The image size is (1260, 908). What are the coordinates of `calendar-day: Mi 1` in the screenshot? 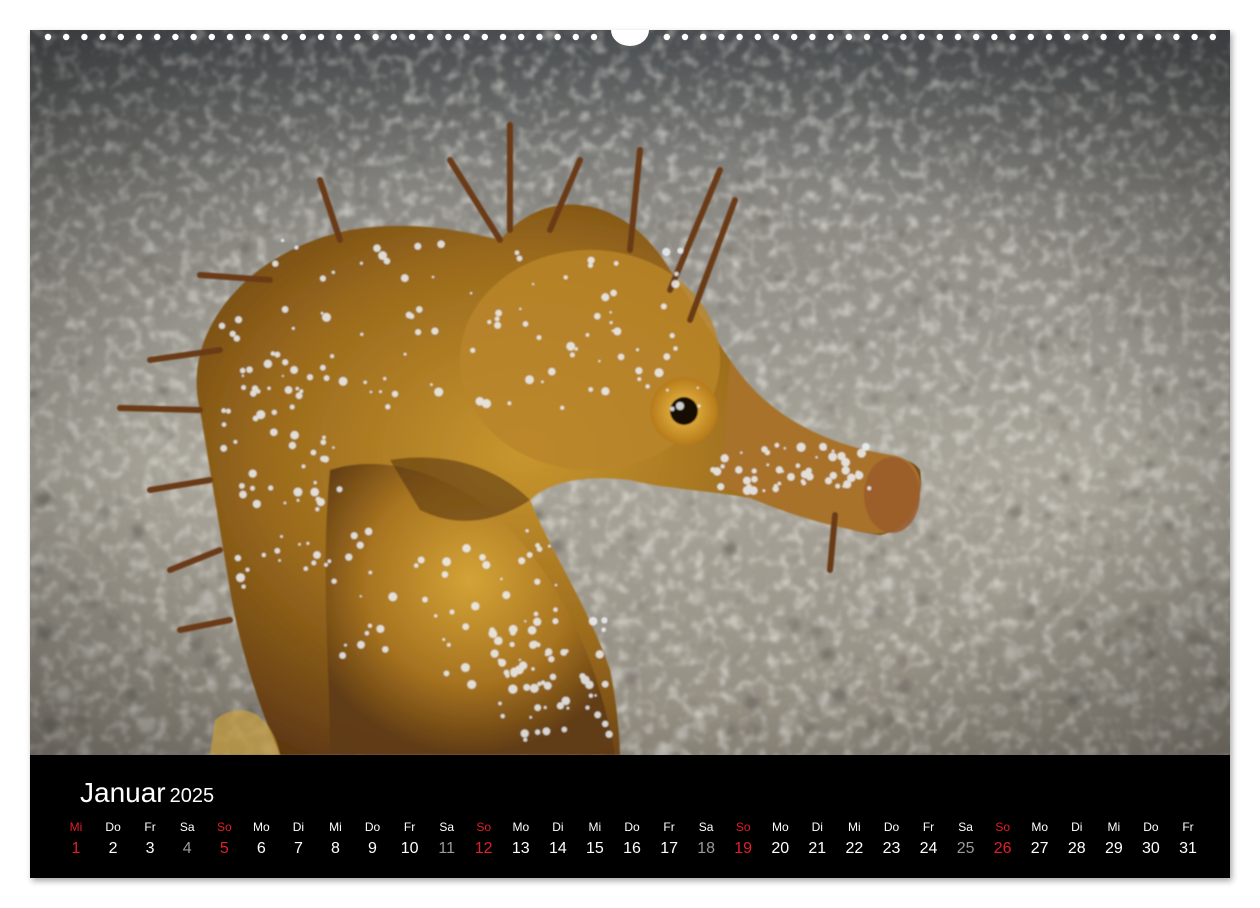 It's located at (76, 840).